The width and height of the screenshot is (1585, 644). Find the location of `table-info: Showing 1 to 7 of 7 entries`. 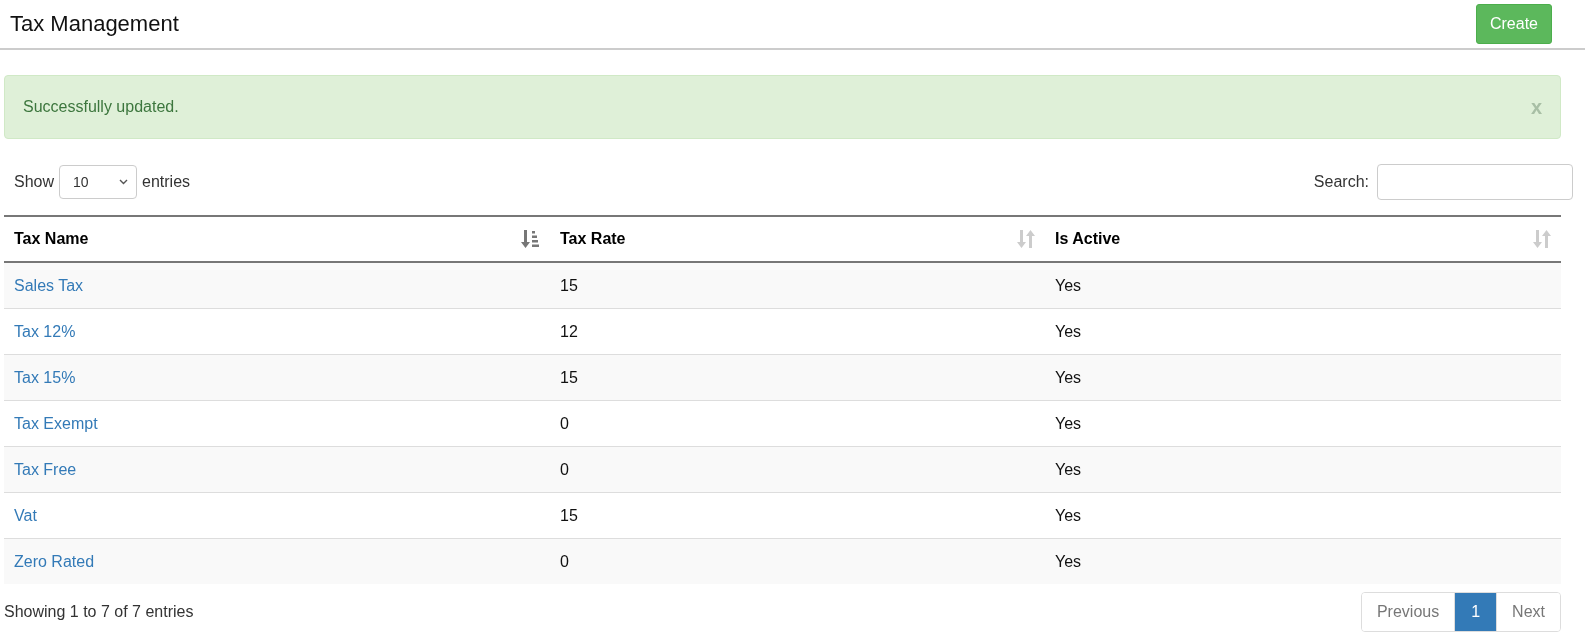

table-info: Showing 1 to 7 of 7 entries is located at coordinates (99, 612).